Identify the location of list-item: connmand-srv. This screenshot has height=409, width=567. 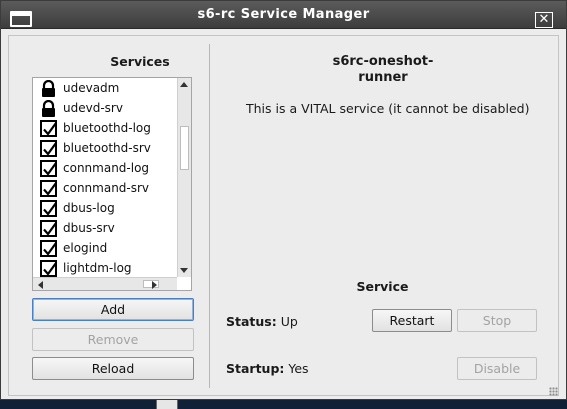
(104, 189).